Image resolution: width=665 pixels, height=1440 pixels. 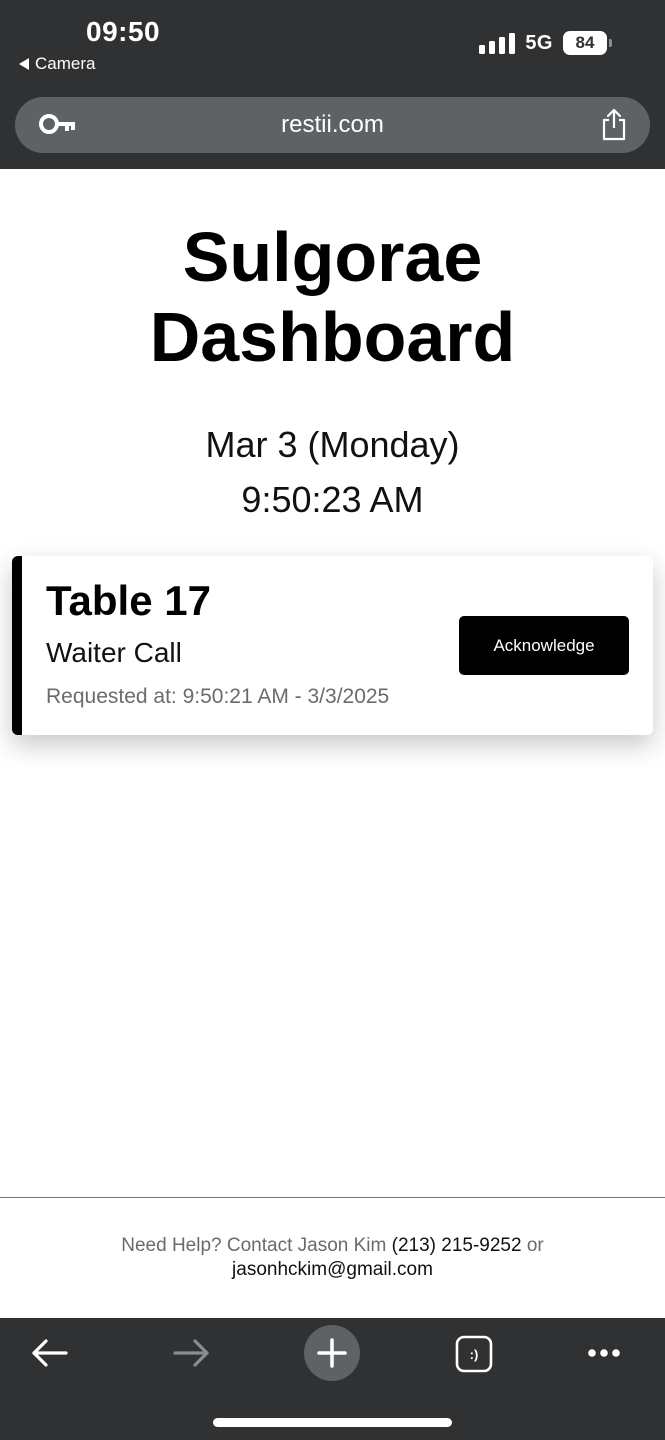 What do you see at coordinates (332, 257) in the screenshot?
I see `page-title-line1: Sulgorae` at bounding box center [332, 257].